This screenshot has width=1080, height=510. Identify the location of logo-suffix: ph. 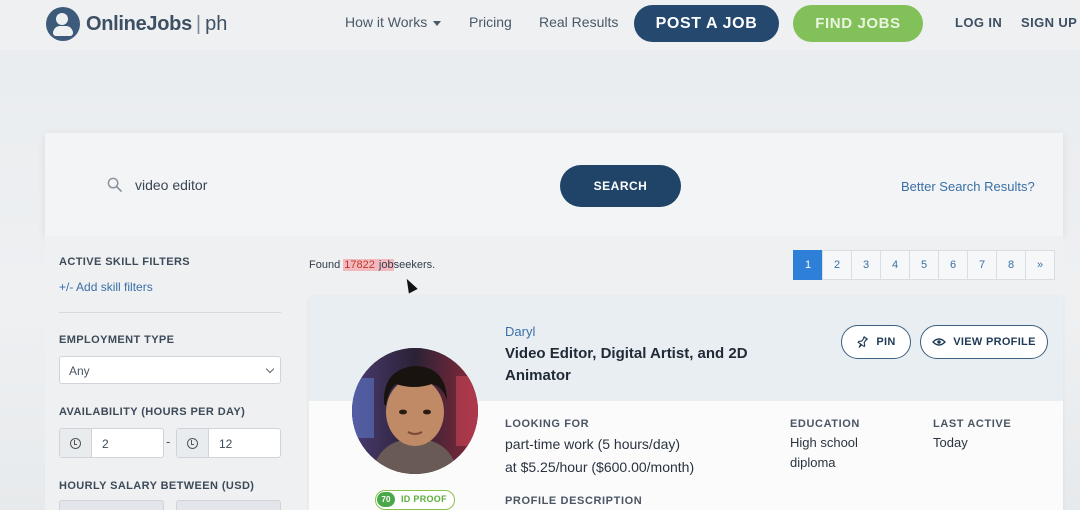
(216, 23).